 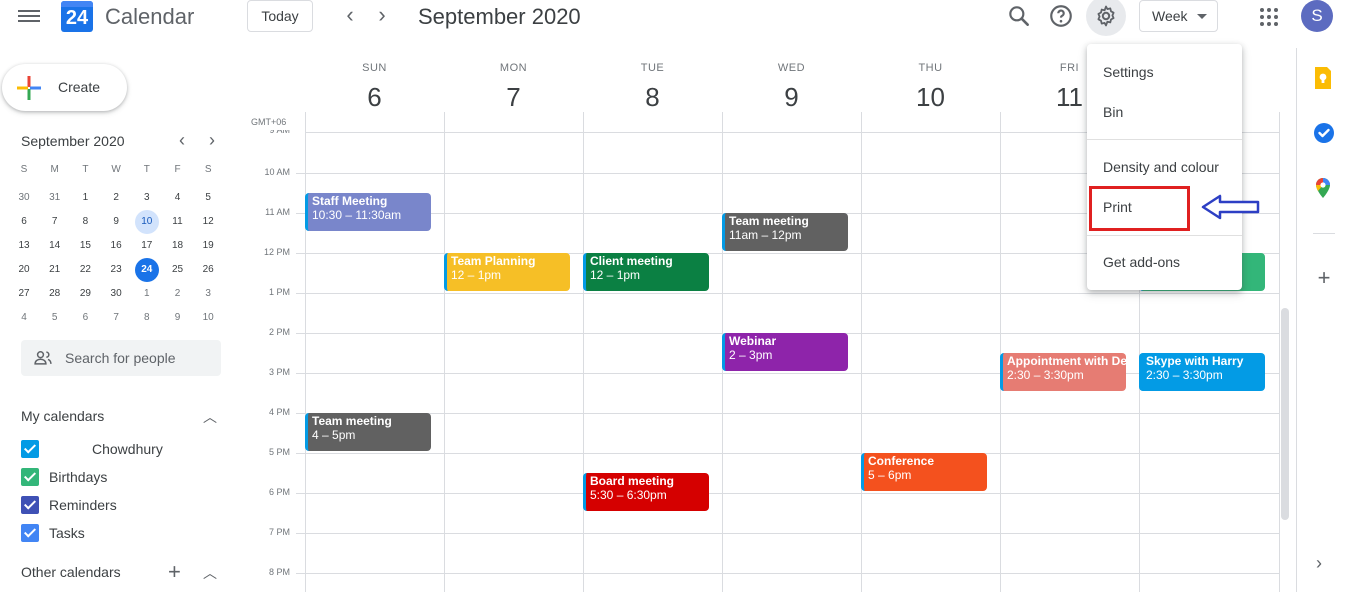 I want to click on day-number: 8, so click(x=652, y=97).